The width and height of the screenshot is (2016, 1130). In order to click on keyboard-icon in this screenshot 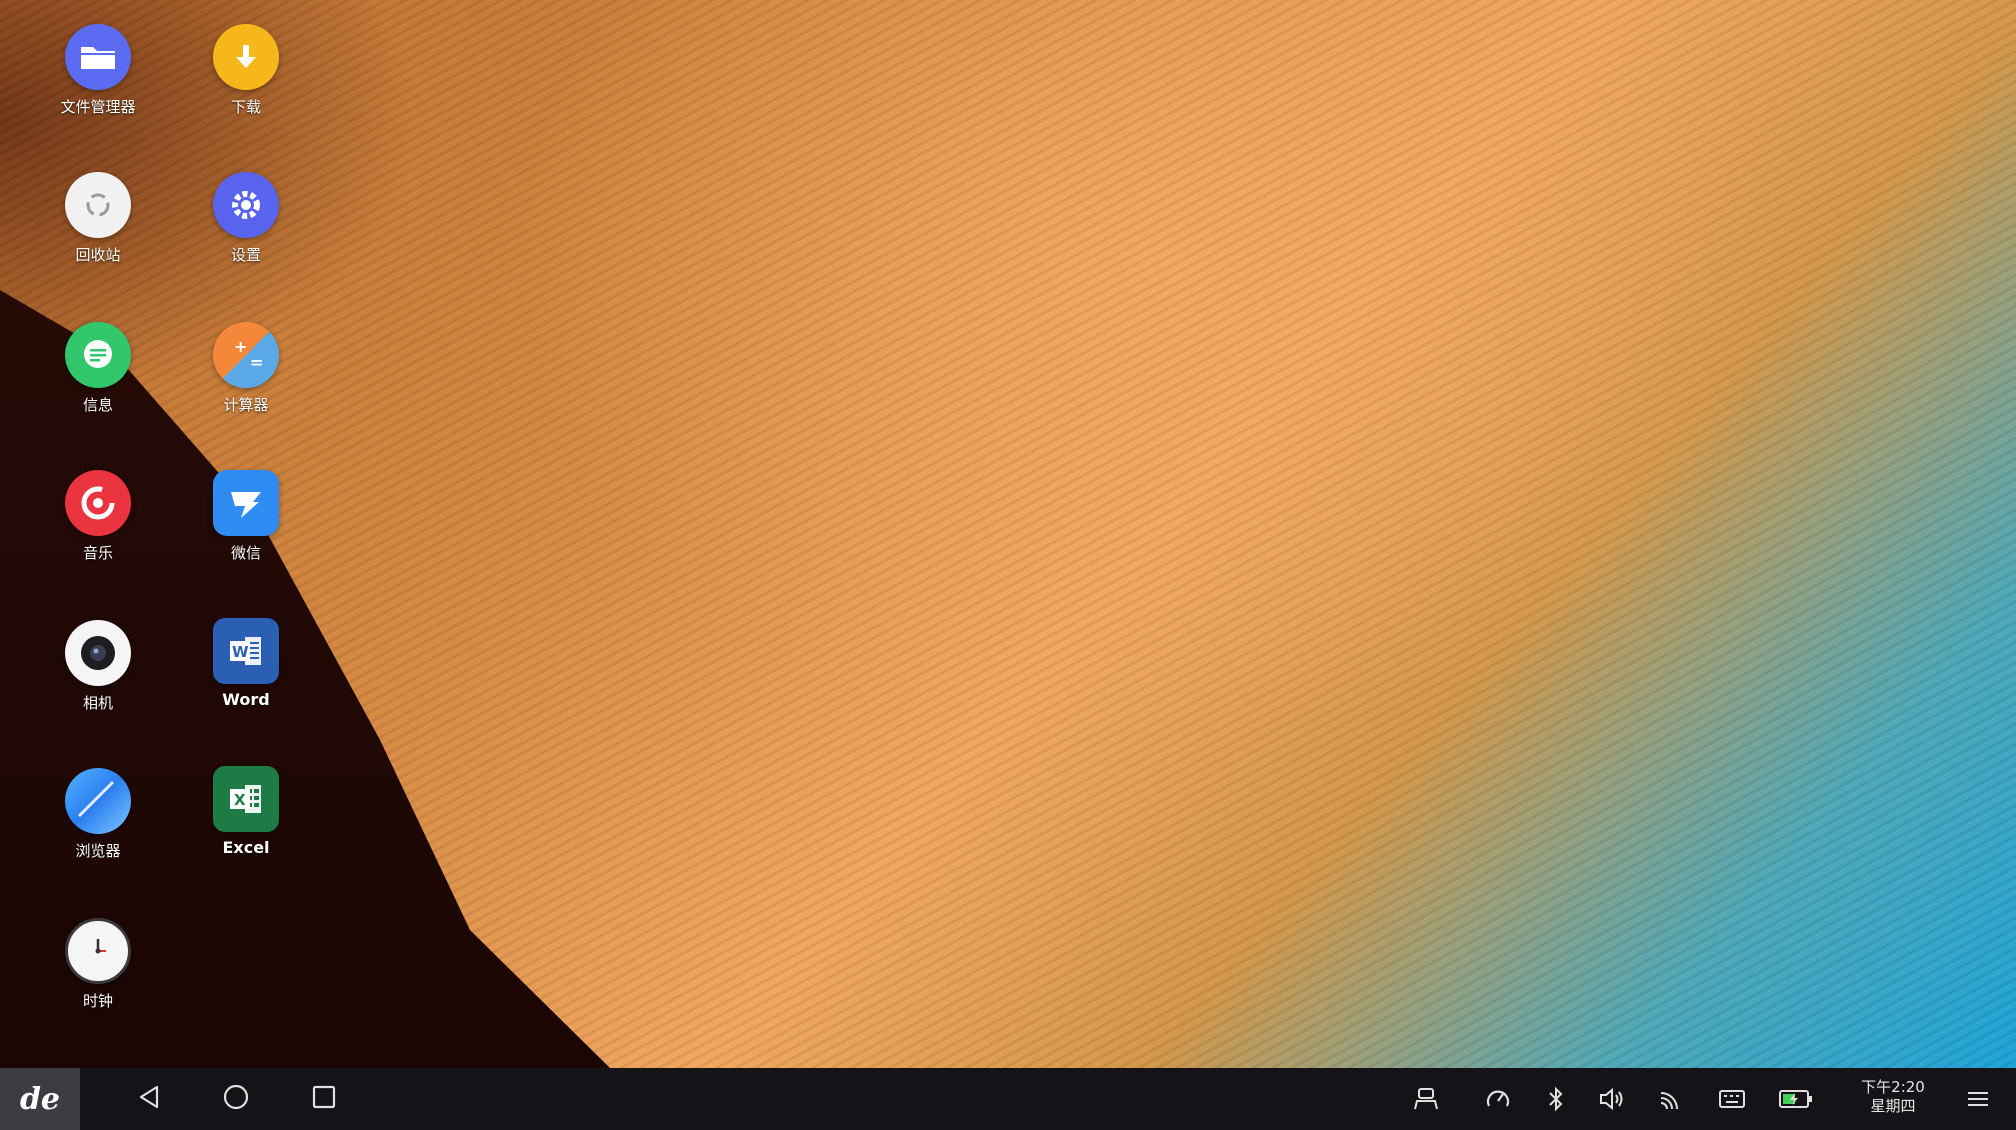, I will do `click(1732, 1099)`.